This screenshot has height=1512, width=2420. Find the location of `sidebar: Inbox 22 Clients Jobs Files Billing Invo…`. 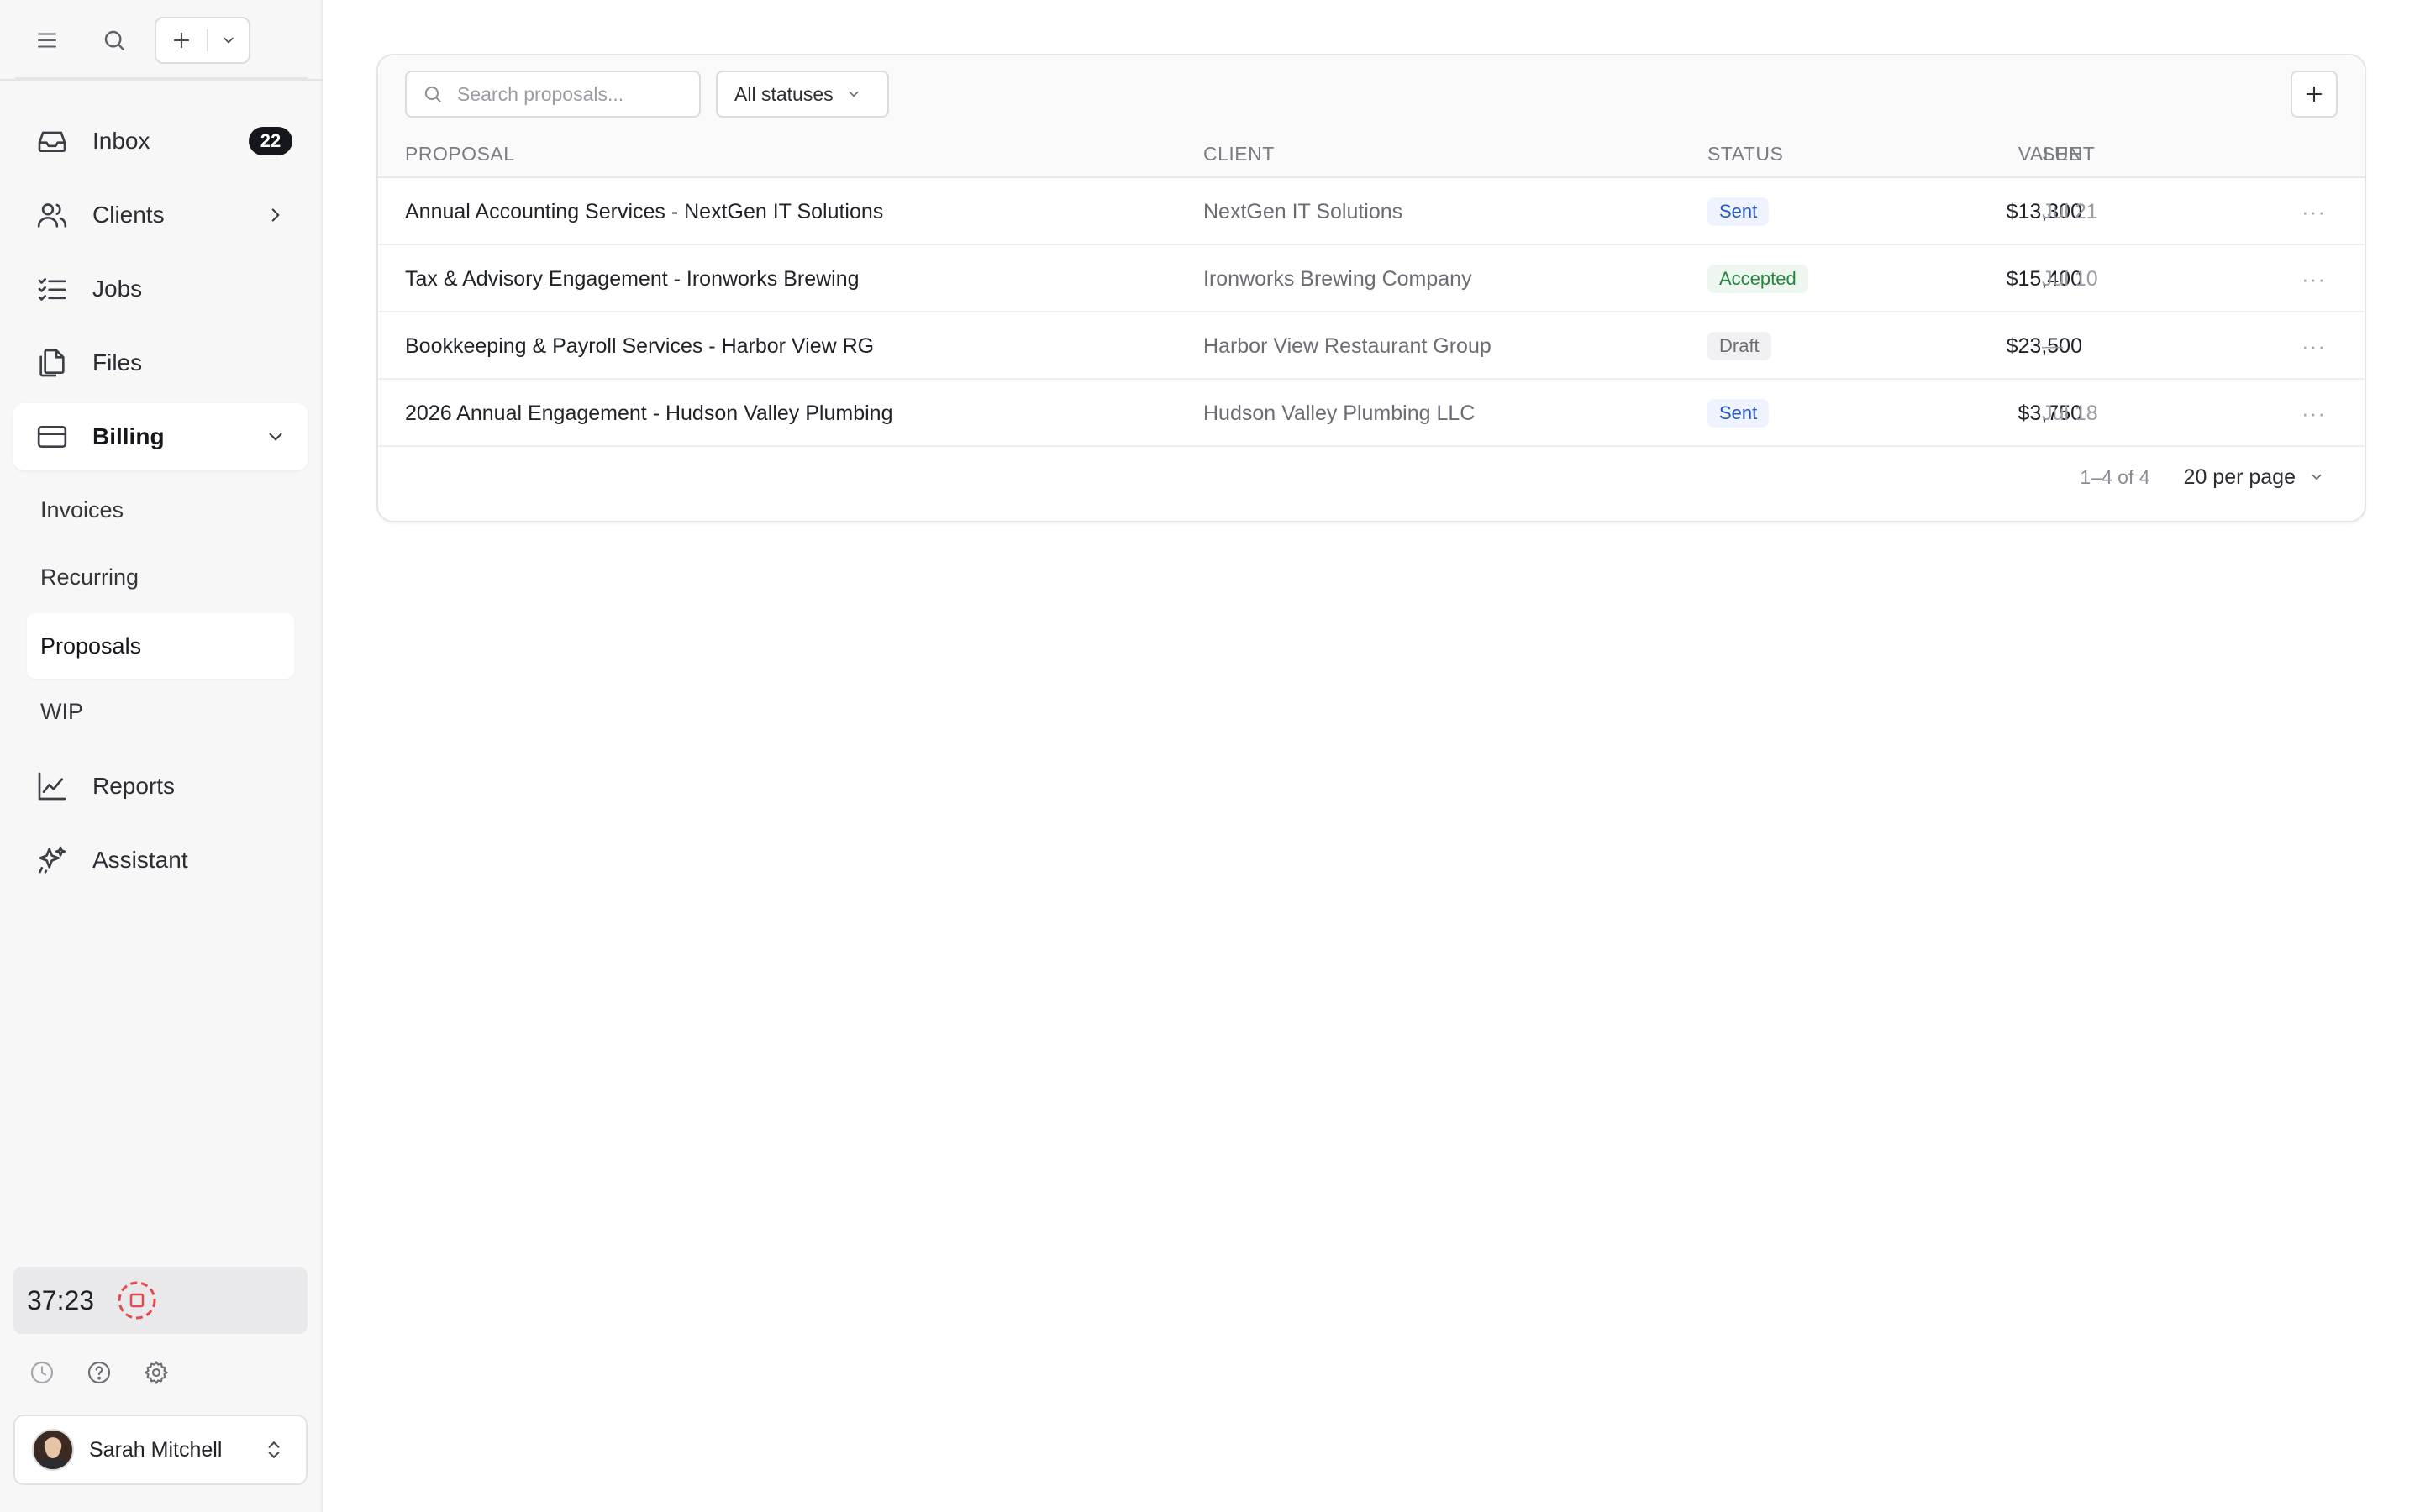

sidebar: Inbox 22 Clients Jobs Files Billing Invo… is located at coordinates (161, 756).